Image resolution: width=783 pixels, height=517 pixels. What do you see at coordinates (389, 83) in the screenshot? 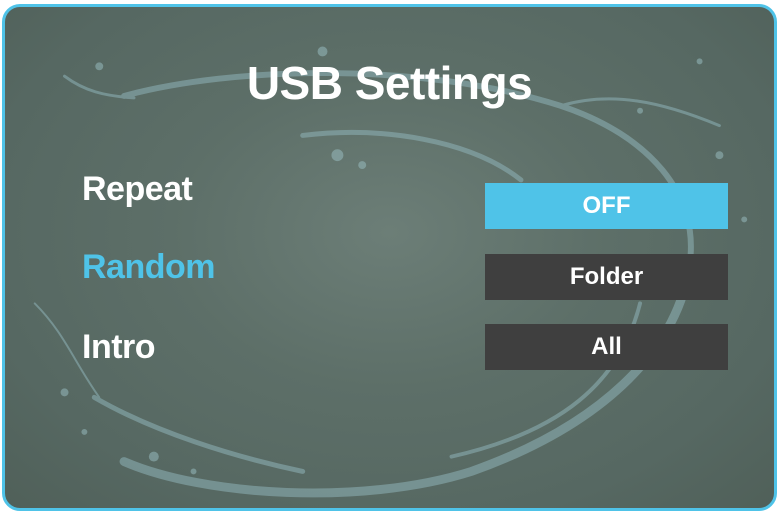
I see `page-title: USB Settings` at bounding box center [389, 83].